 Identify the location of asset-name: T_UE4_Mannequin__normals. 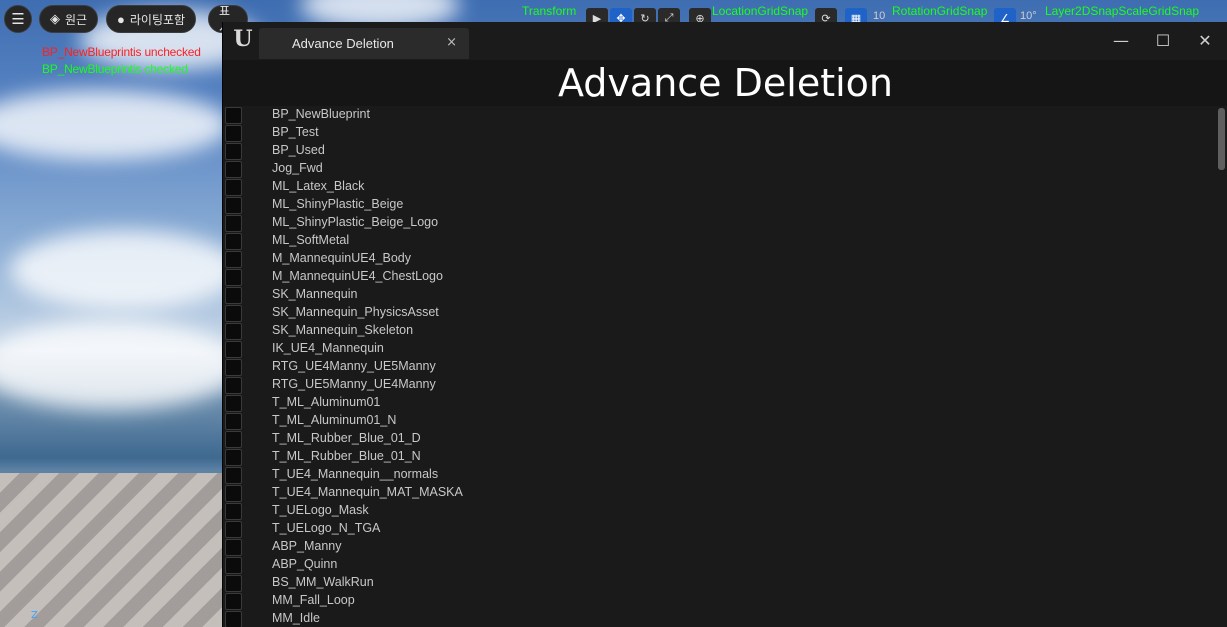
(355, 474).